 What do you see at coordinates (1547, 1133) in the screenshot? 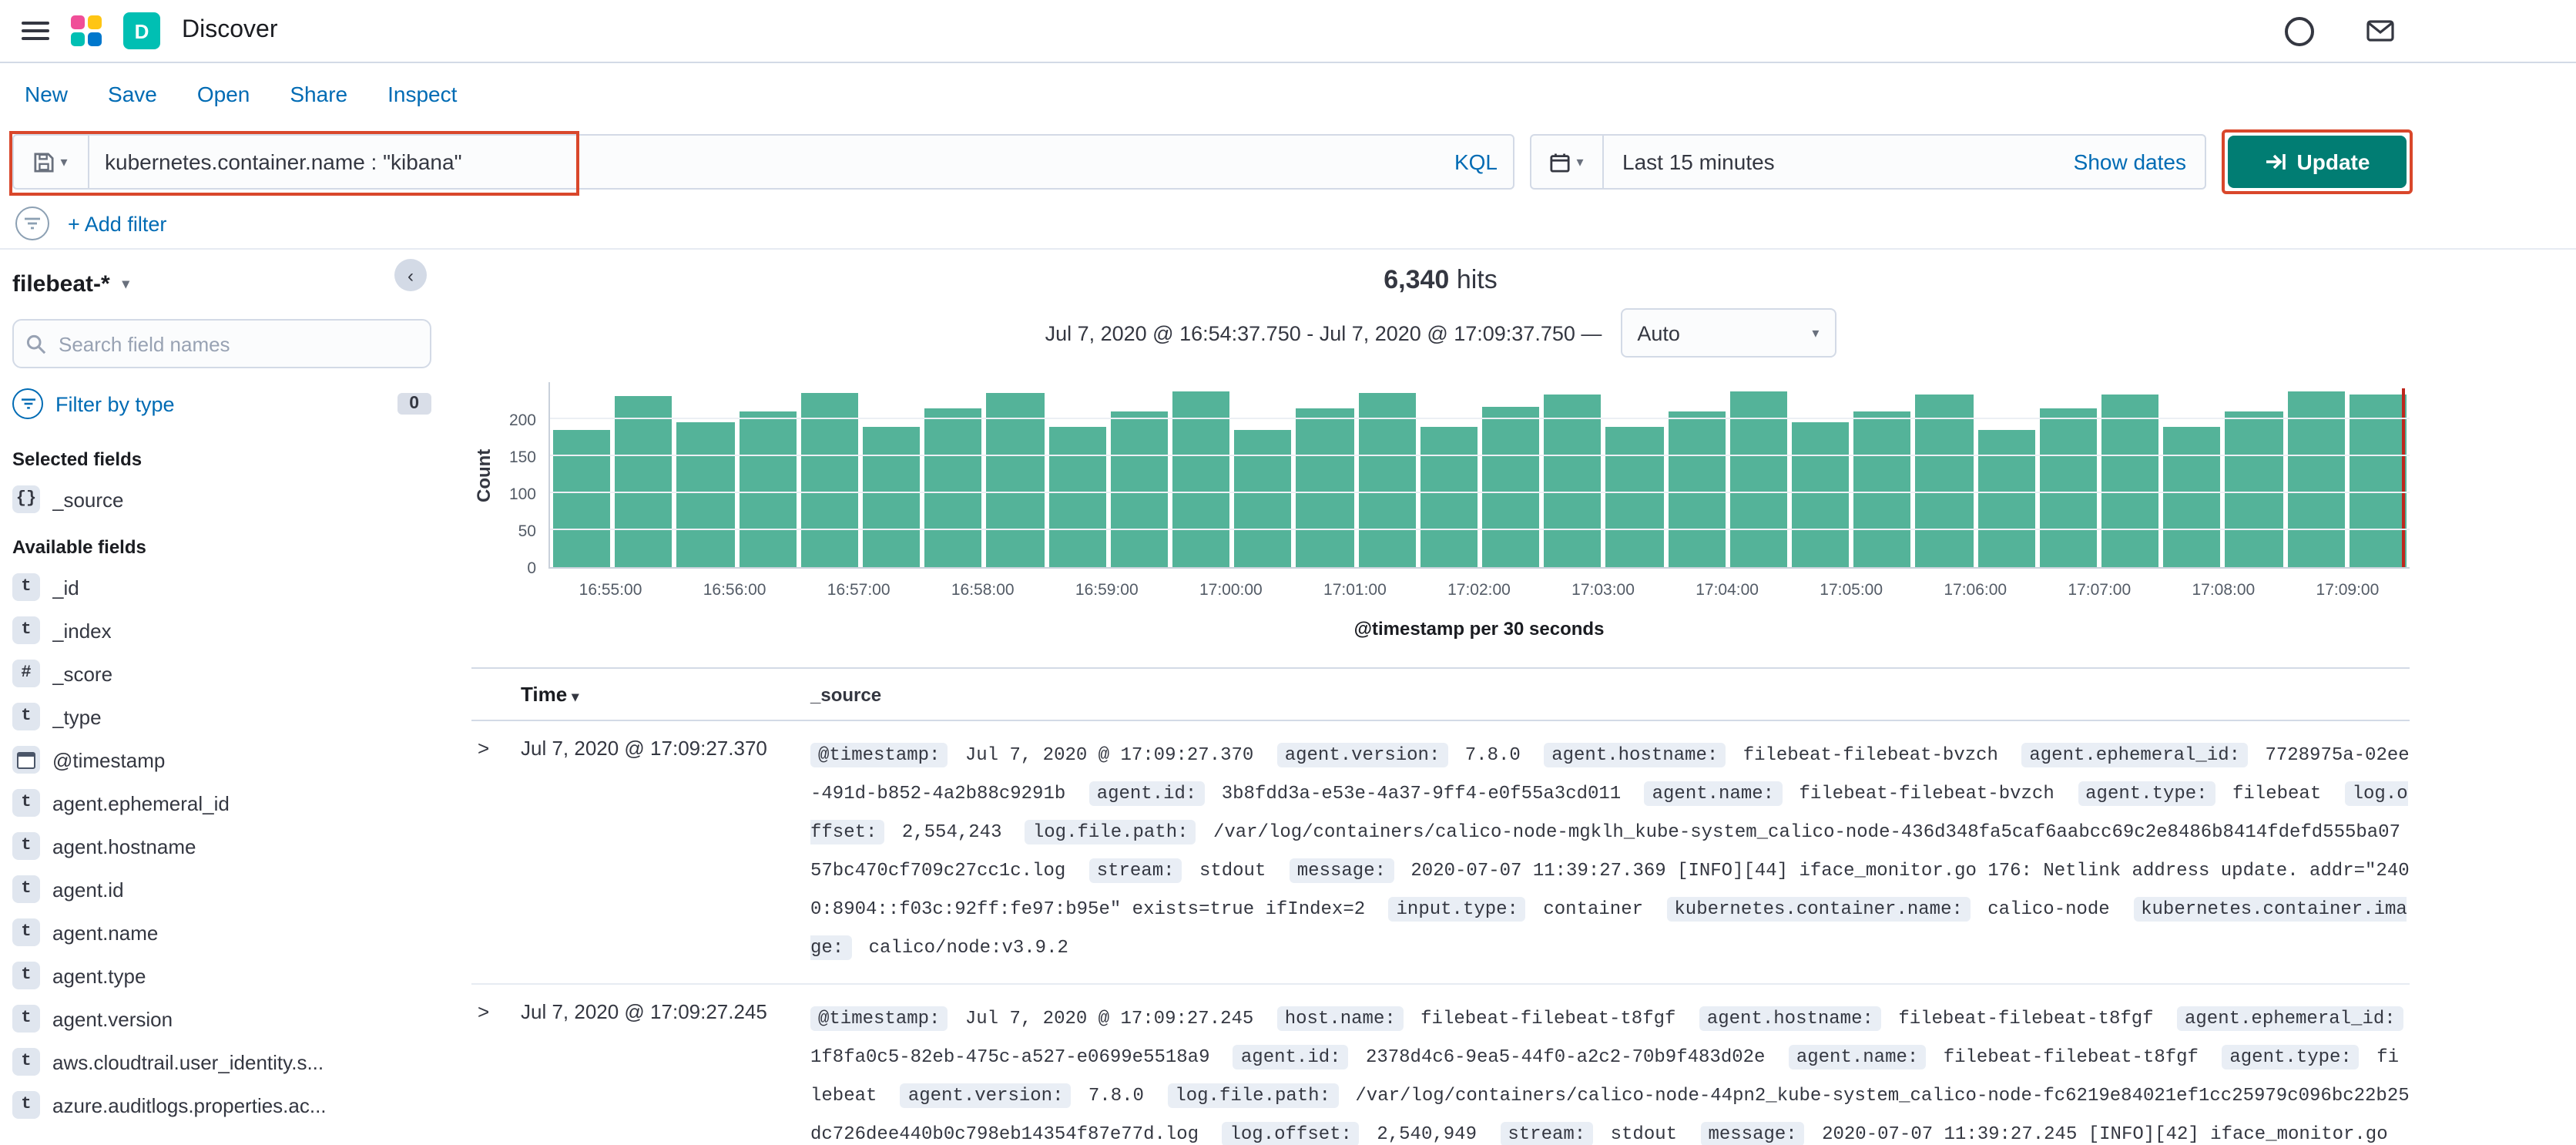
I see `field-key-badge: stream:` at bounding box center [1547, 1133].